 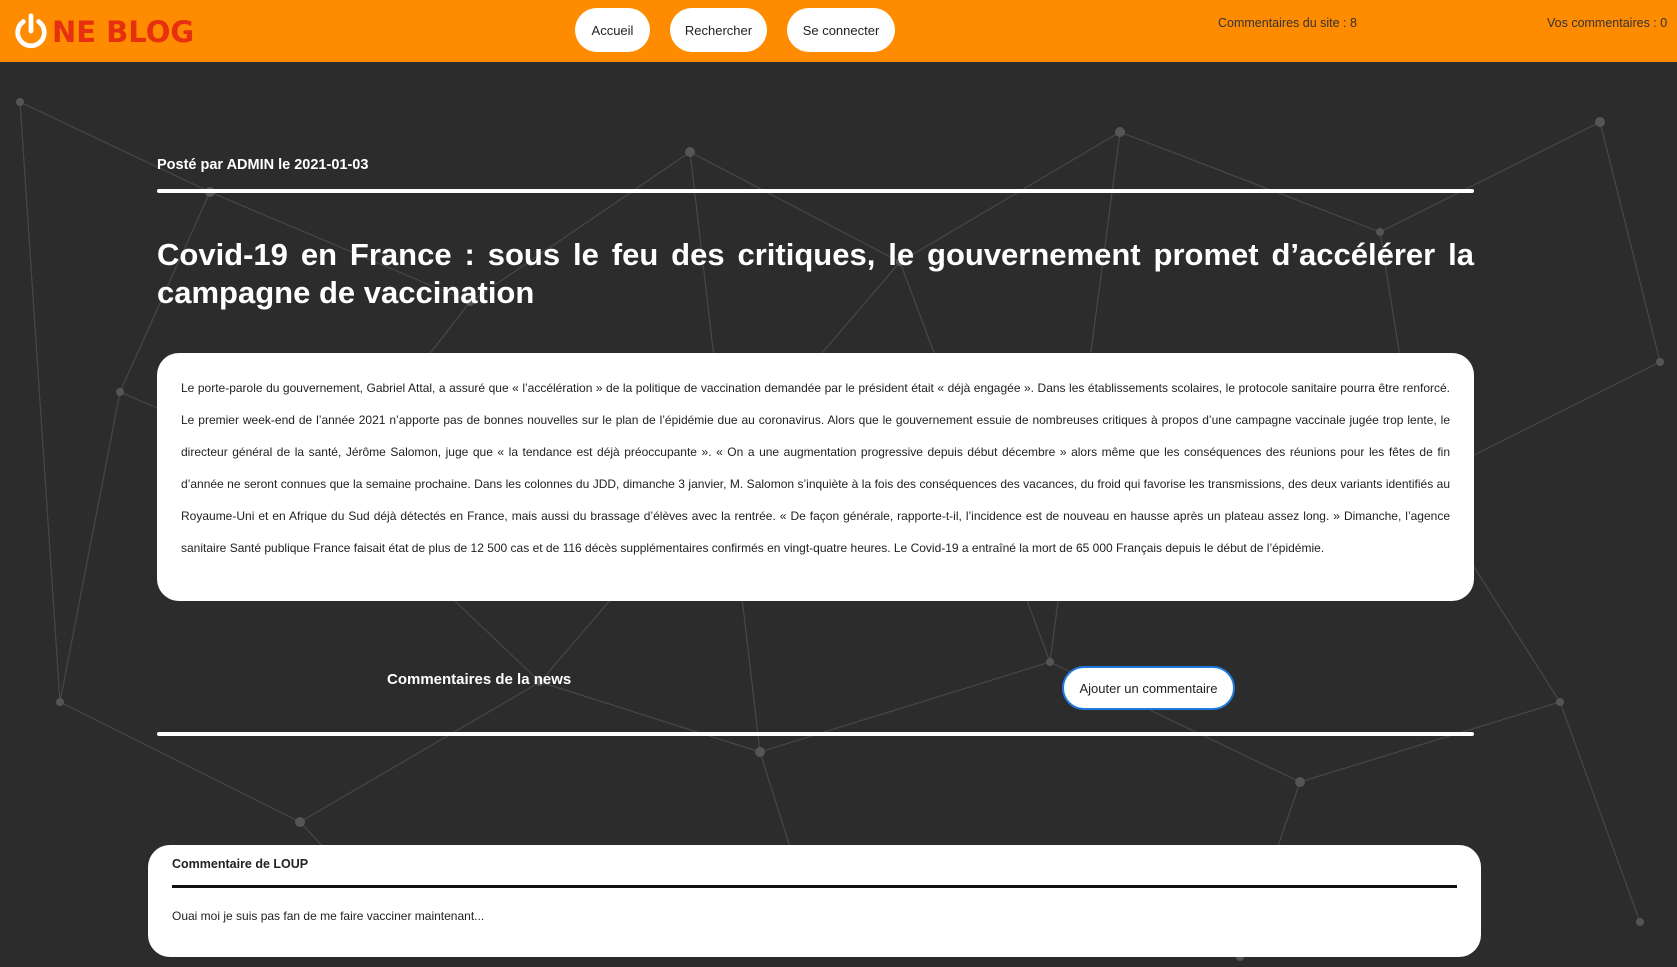 I want to click on my-comments-count: Vos commentaires : 0, so click(x=1607, y=23).